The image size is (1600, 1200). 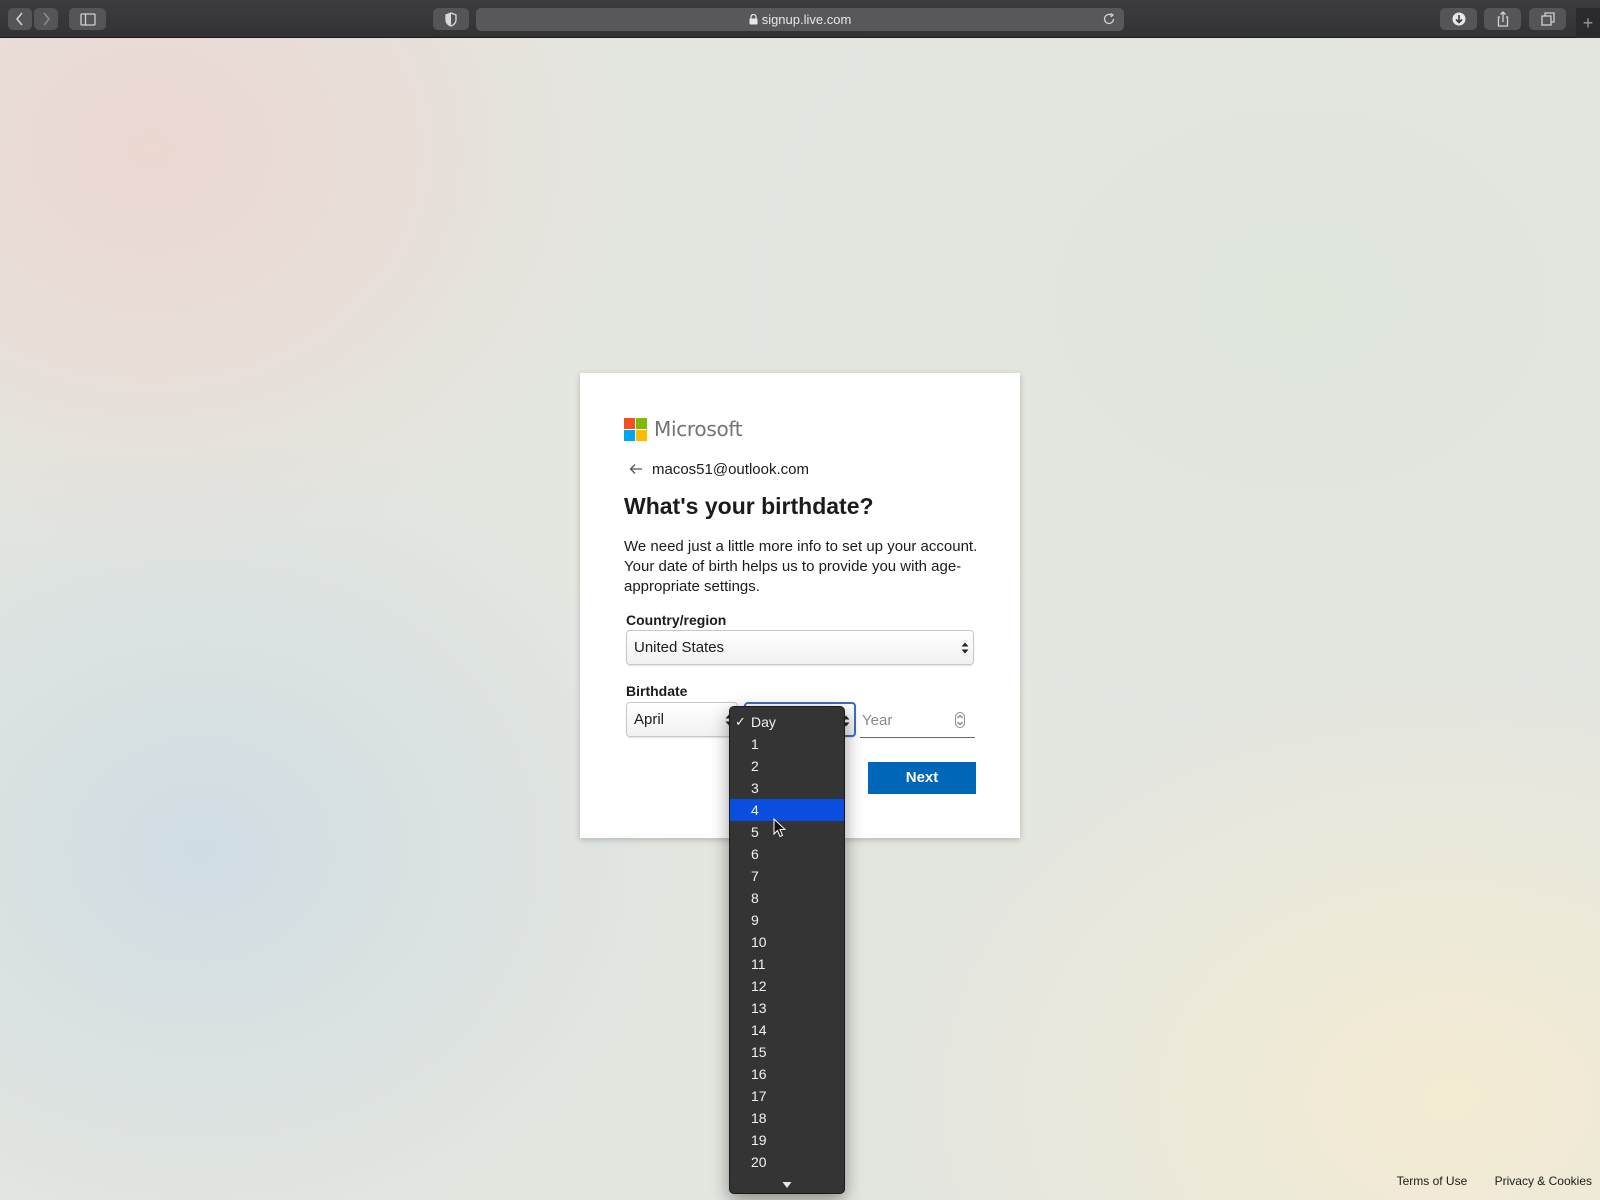 What do you see at coordinates (787, 898) in the screenshot?
I see `day-option: 8` at bounding box center [787, 898].